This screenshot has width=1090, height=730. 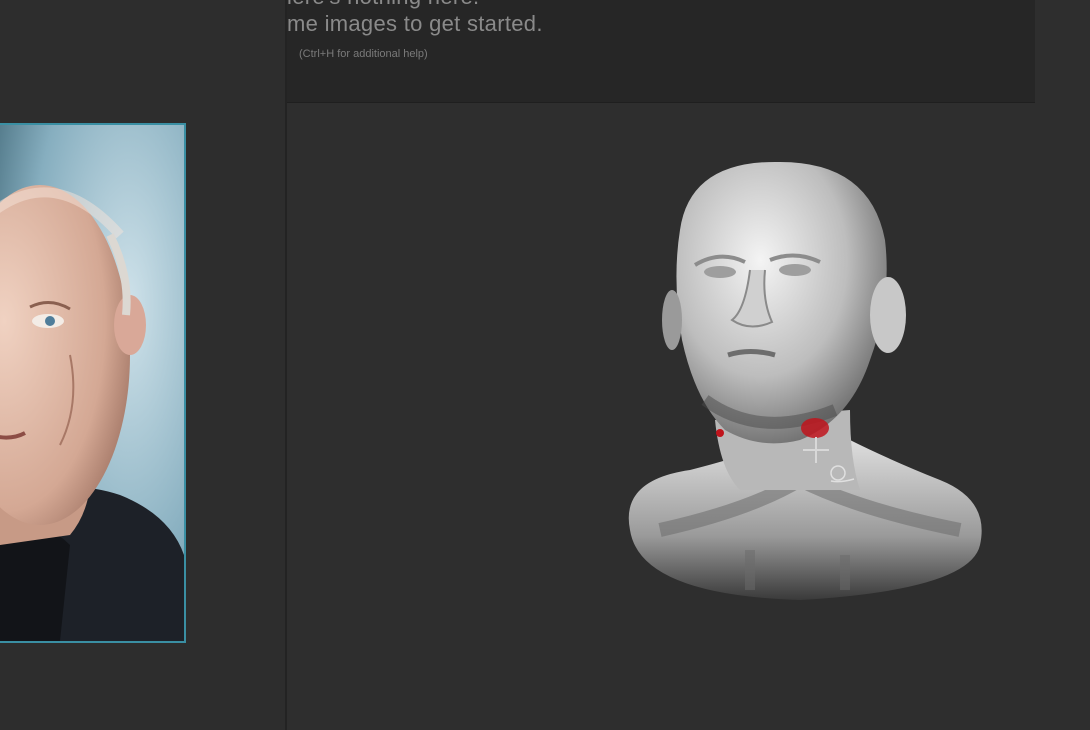 I want to click on help-message-line-1: iere's nothing here., so click(x=383, y=5).